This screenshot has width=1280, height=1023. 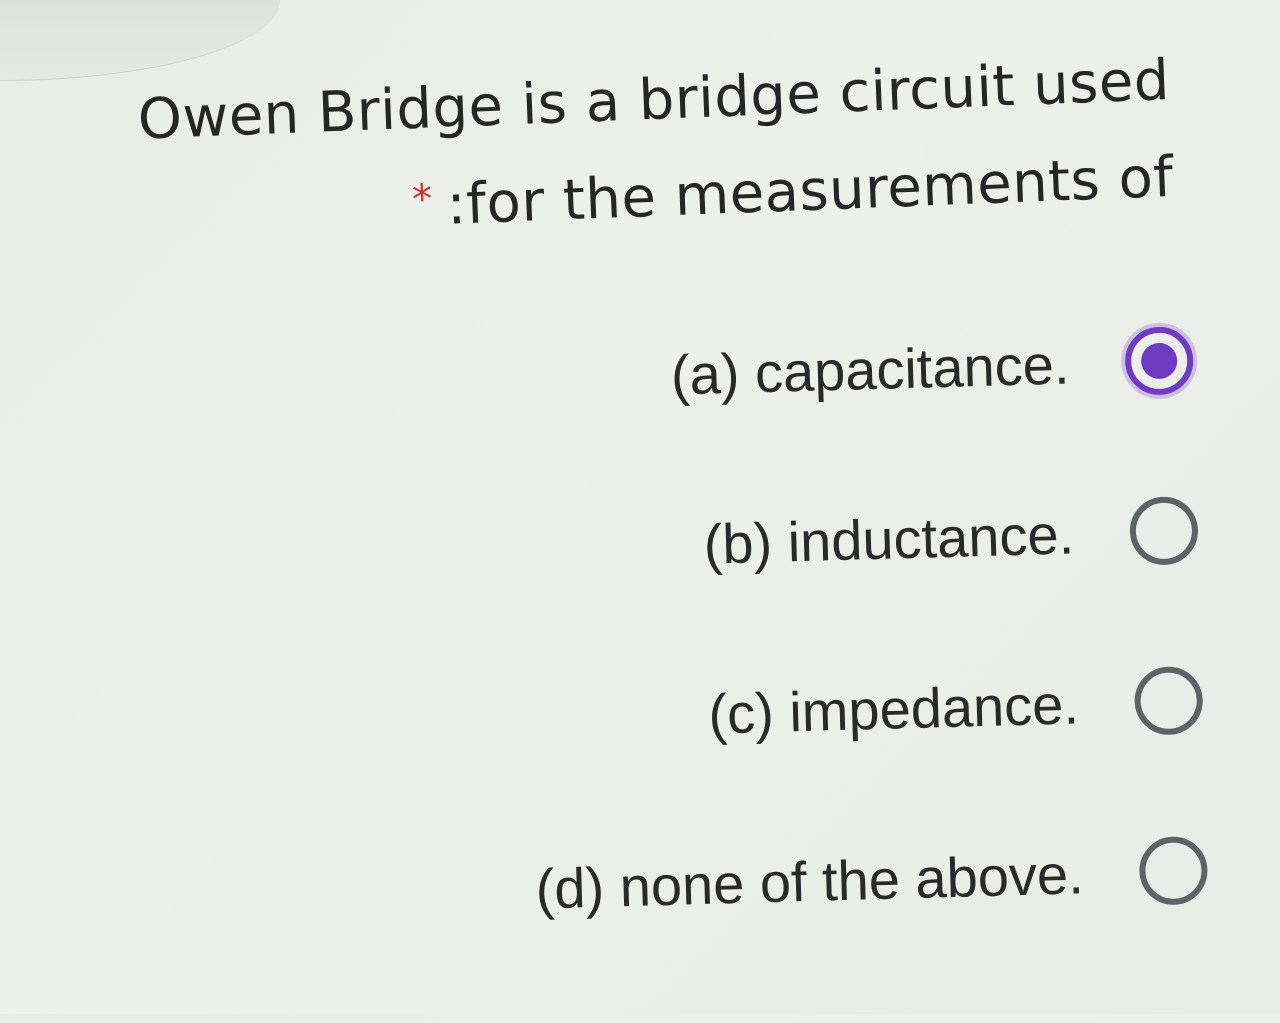 I want to click on radio-button-selected, so click(x=1159, y=360).